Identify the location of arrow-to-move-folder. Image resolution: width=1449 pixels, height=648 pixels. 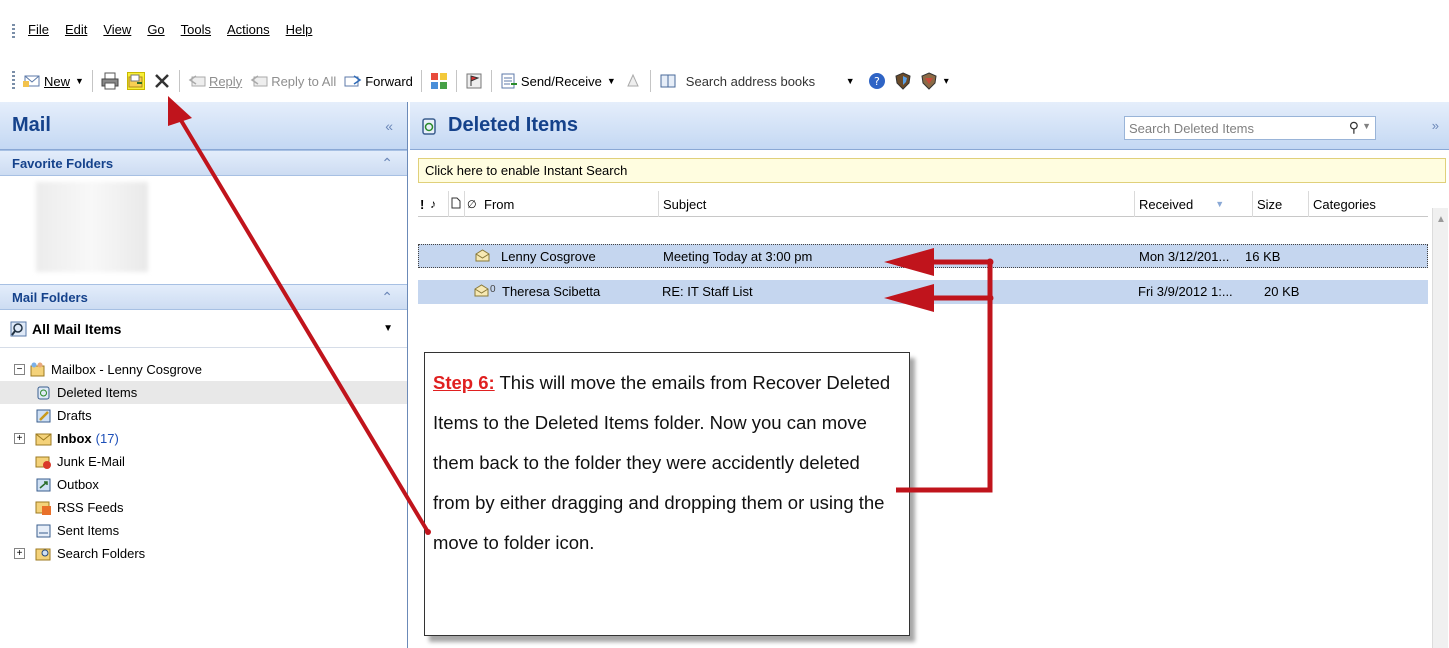
(299, 315).